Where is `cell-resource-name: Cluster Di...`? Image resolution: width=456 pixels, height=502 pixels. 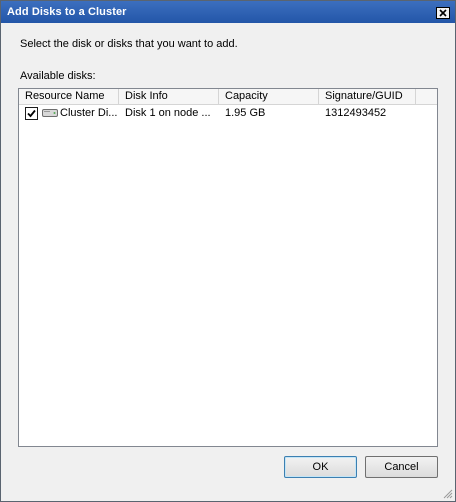 cell-resource-name: Cluster Di... is located at coordinates (89, 113).